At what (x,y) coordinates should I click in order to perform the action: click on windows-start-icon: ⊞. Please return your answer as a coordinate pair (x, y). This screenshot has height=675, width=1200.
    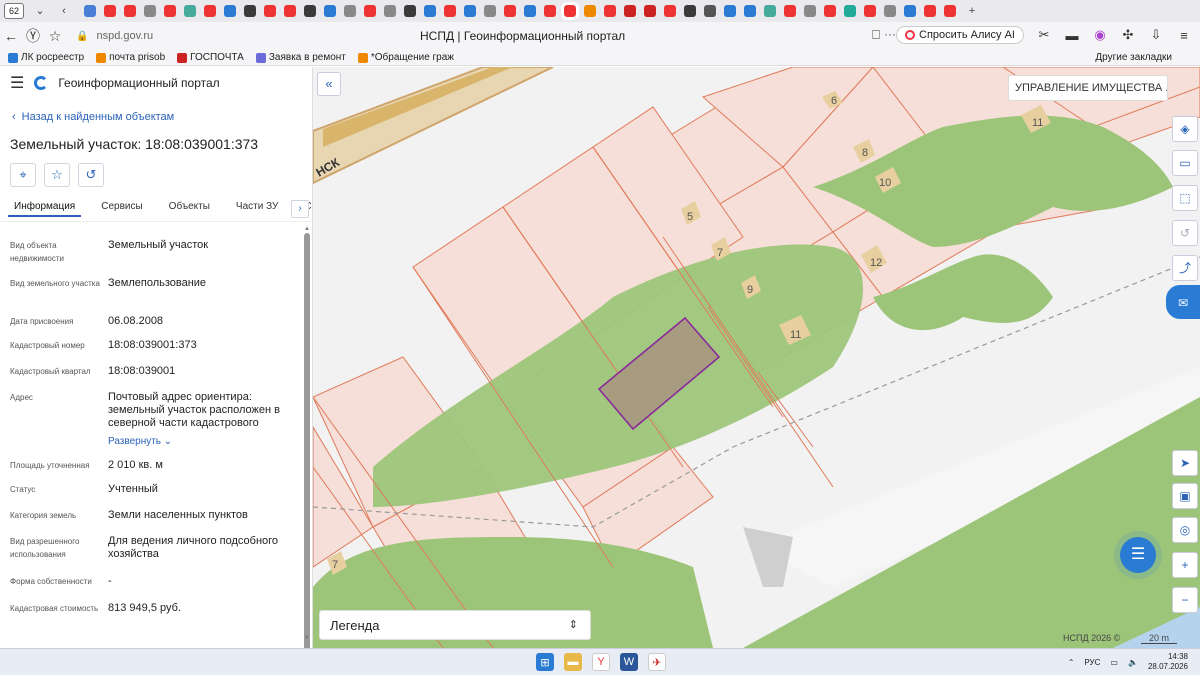
    Looking at the image, I should click on (545, 662).